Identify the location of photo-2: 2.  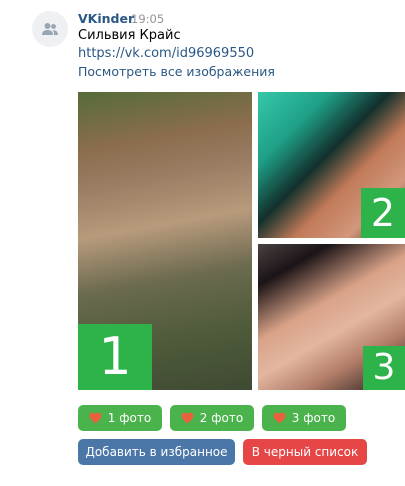
(331, 165).